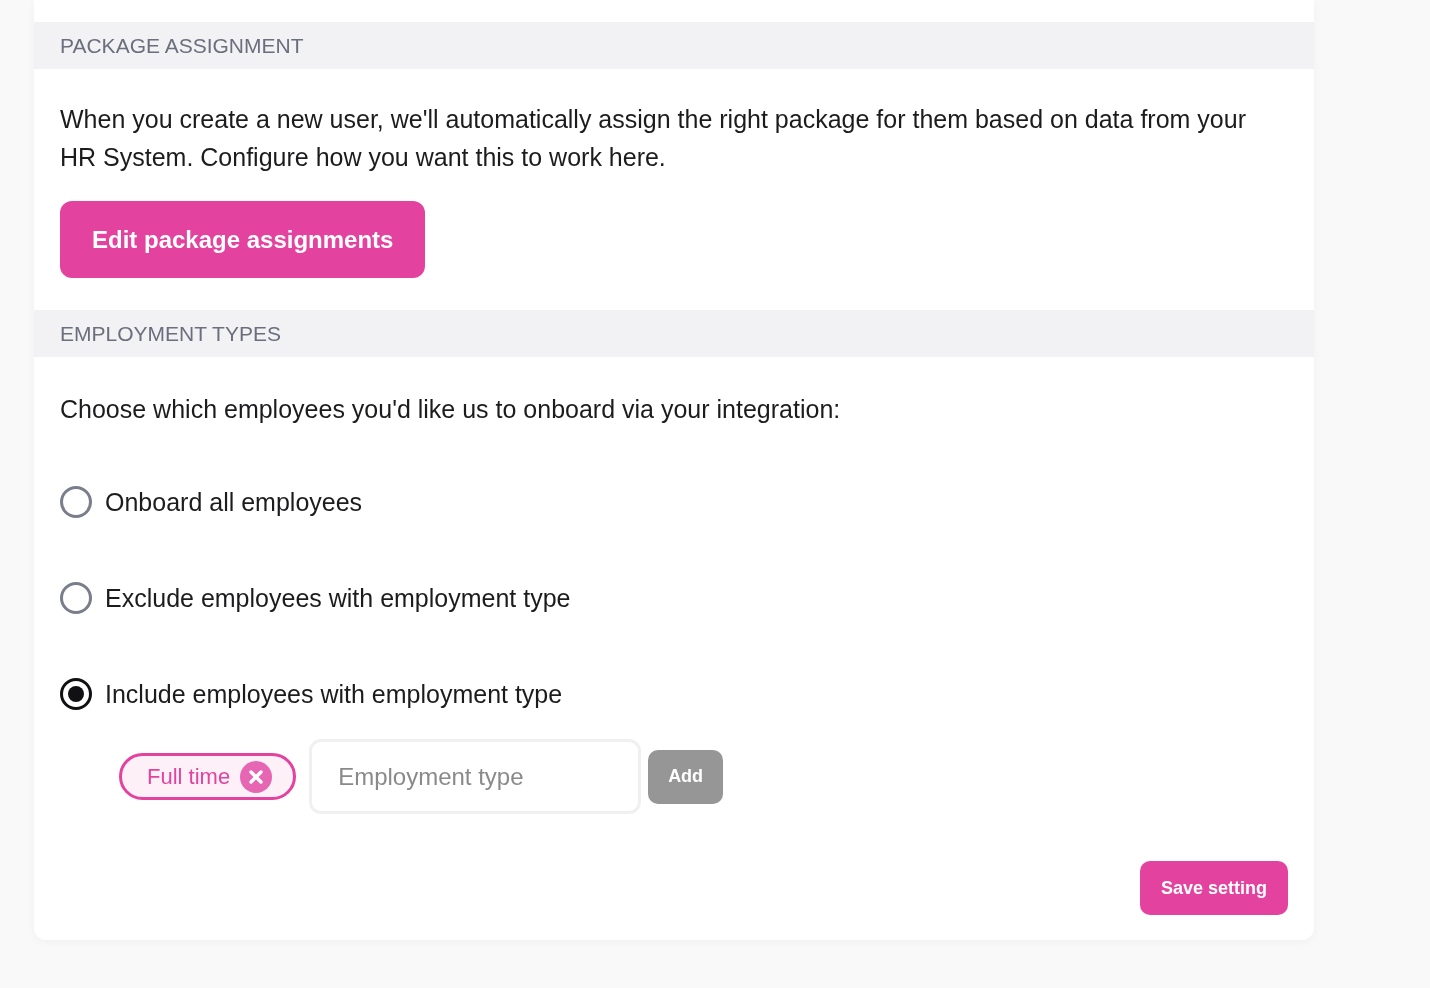 The width and height of the screenshot is (1430, 988). What do you see at coordinates (475, 776) in the screenshot?
I see `employment-type-input: Employment type` at bounding box center [475, 776].